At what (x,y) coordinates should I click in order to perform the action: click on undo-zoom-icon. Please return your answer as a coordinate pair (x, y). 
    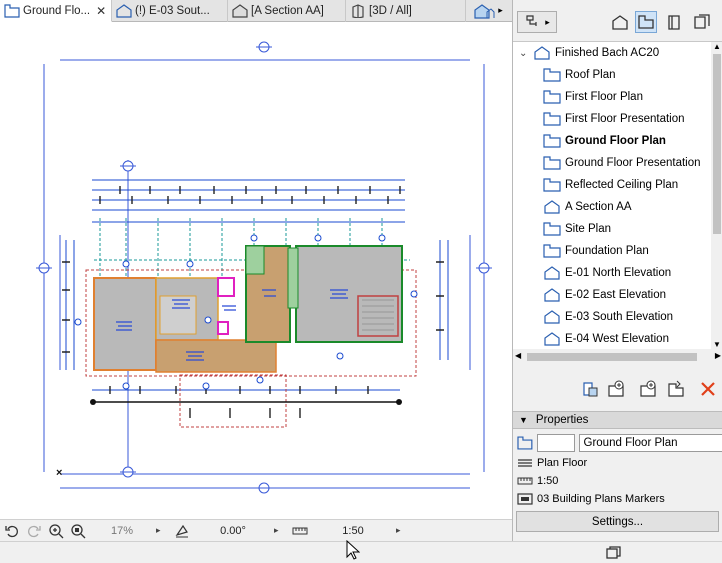
    Looking at the image, I should click on (12, 531).